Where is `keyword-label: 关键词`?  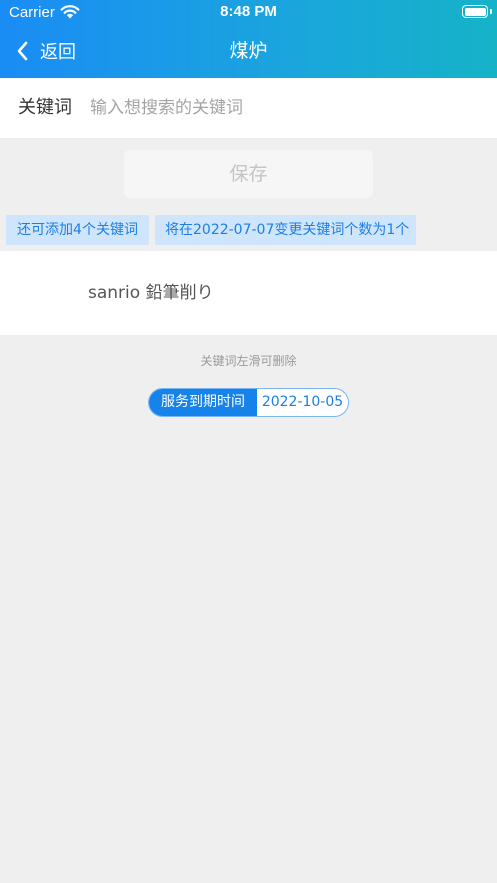 keyword-label: 关键词 is located at coordinates (45, 107).